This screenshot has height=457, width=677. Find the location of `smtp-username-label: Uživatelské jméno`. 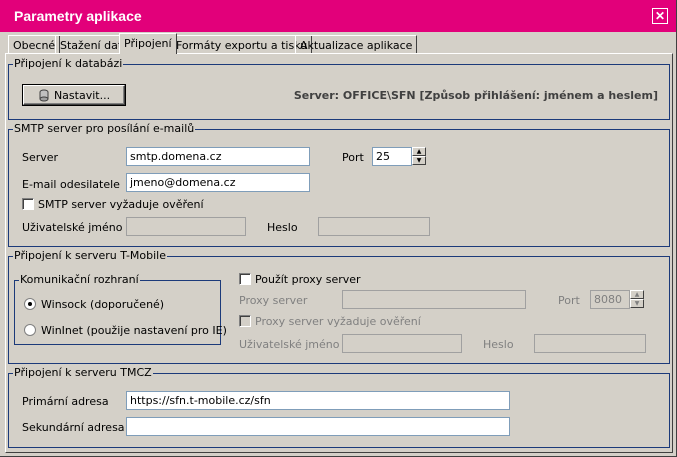

smtp-username-label: Uživatelské jméno is located at coordinates (72, 227).